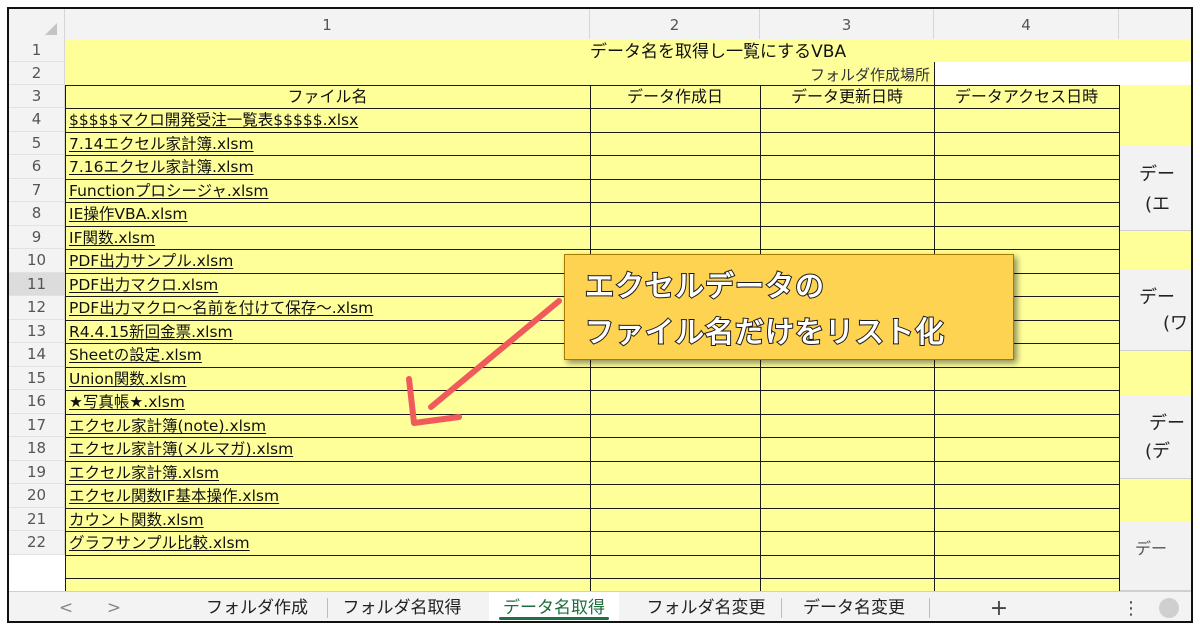 This screenshot has width=1200, height=630. Describe the element at coordinates (37, 237) in the screenshot. I see `row-header-9: 9` at that location.